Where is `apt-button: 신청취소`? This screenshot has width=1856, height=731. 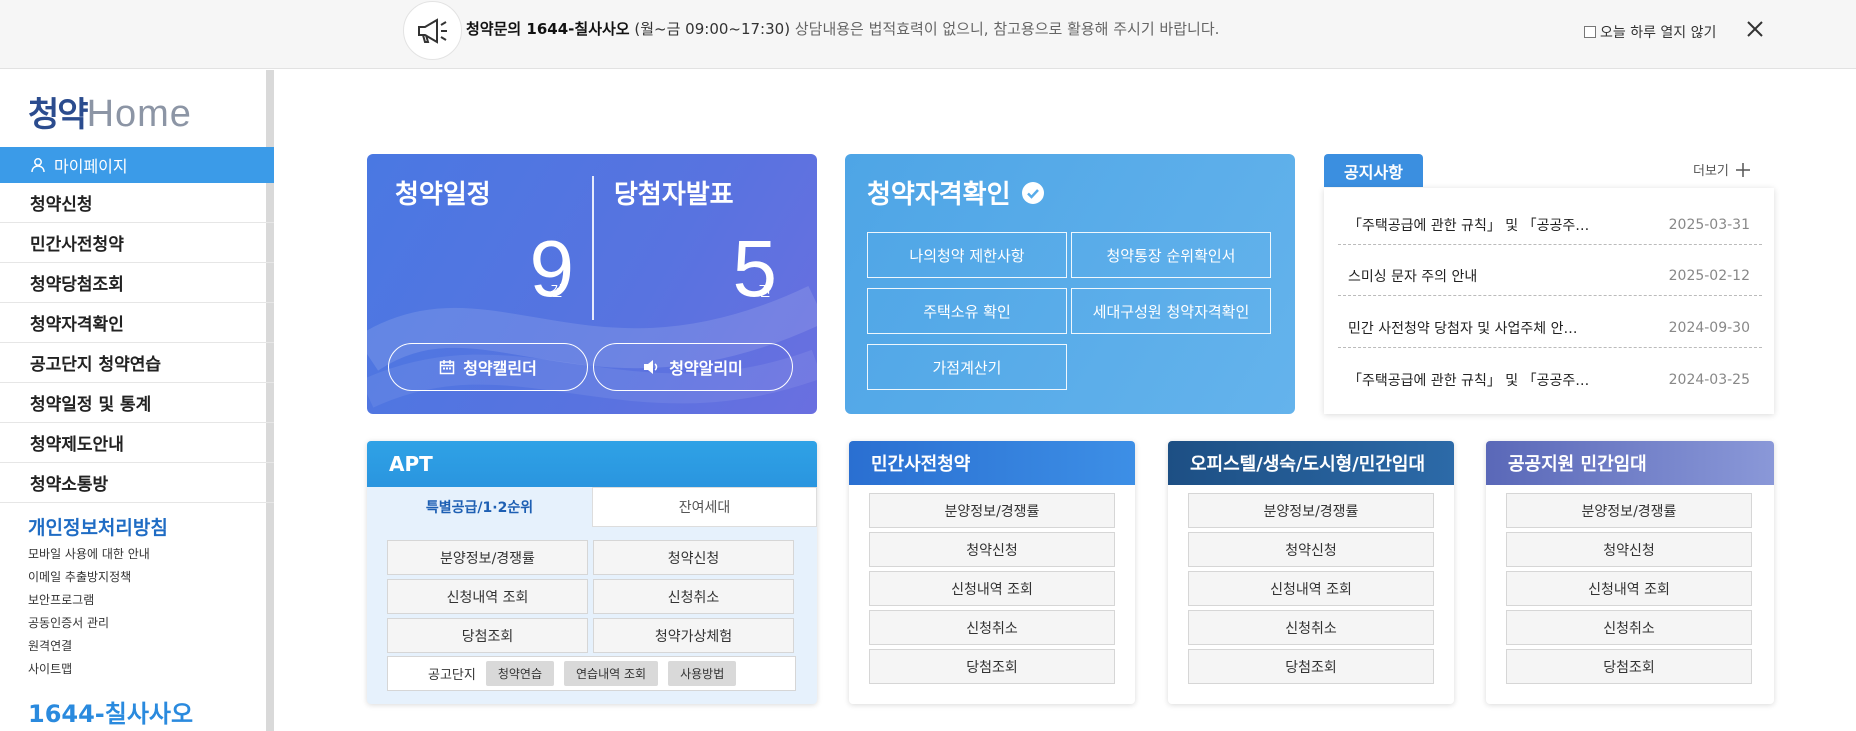 apt-button: 신청취소 is located at coordinates (693, 596).